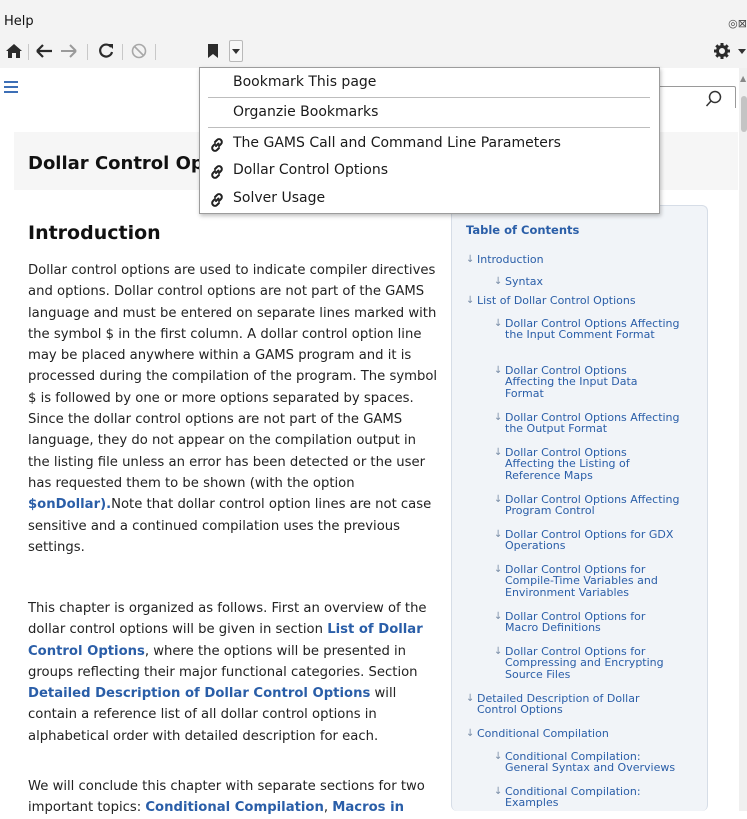 The image size is (747, 819). What do you see at coordinates (14, 51) in the screenshot?
I see `home-icon` at bounding box center [14, 51].